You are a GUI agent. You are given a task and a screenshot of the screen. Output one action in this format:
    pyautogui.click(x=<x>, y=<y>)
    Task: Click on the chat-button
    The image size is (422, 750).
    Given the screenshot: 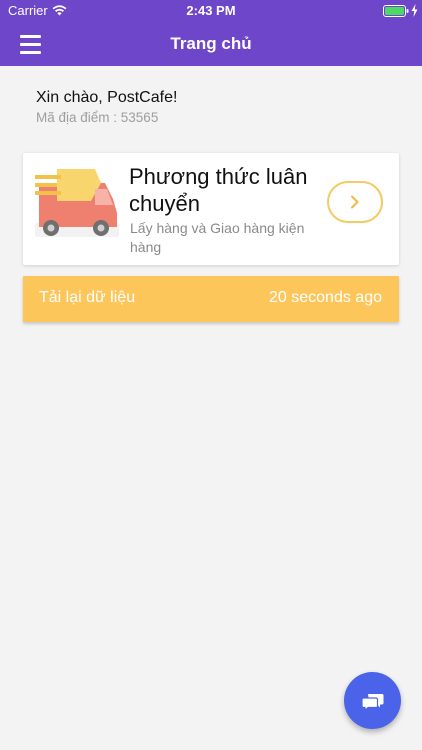 What is the action you would take?
    pyautogui.click(x=372, y=700)
    